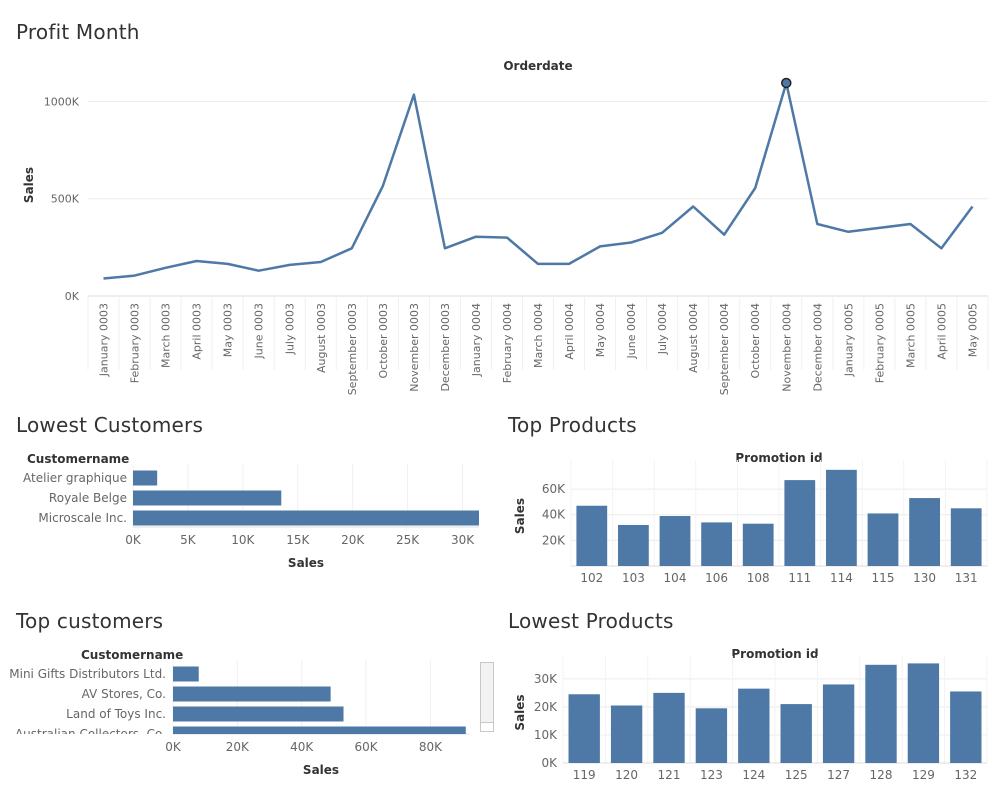 The image size is (1000, 800). I want to click on x-tick-label: April 0005, so click(941, 331).